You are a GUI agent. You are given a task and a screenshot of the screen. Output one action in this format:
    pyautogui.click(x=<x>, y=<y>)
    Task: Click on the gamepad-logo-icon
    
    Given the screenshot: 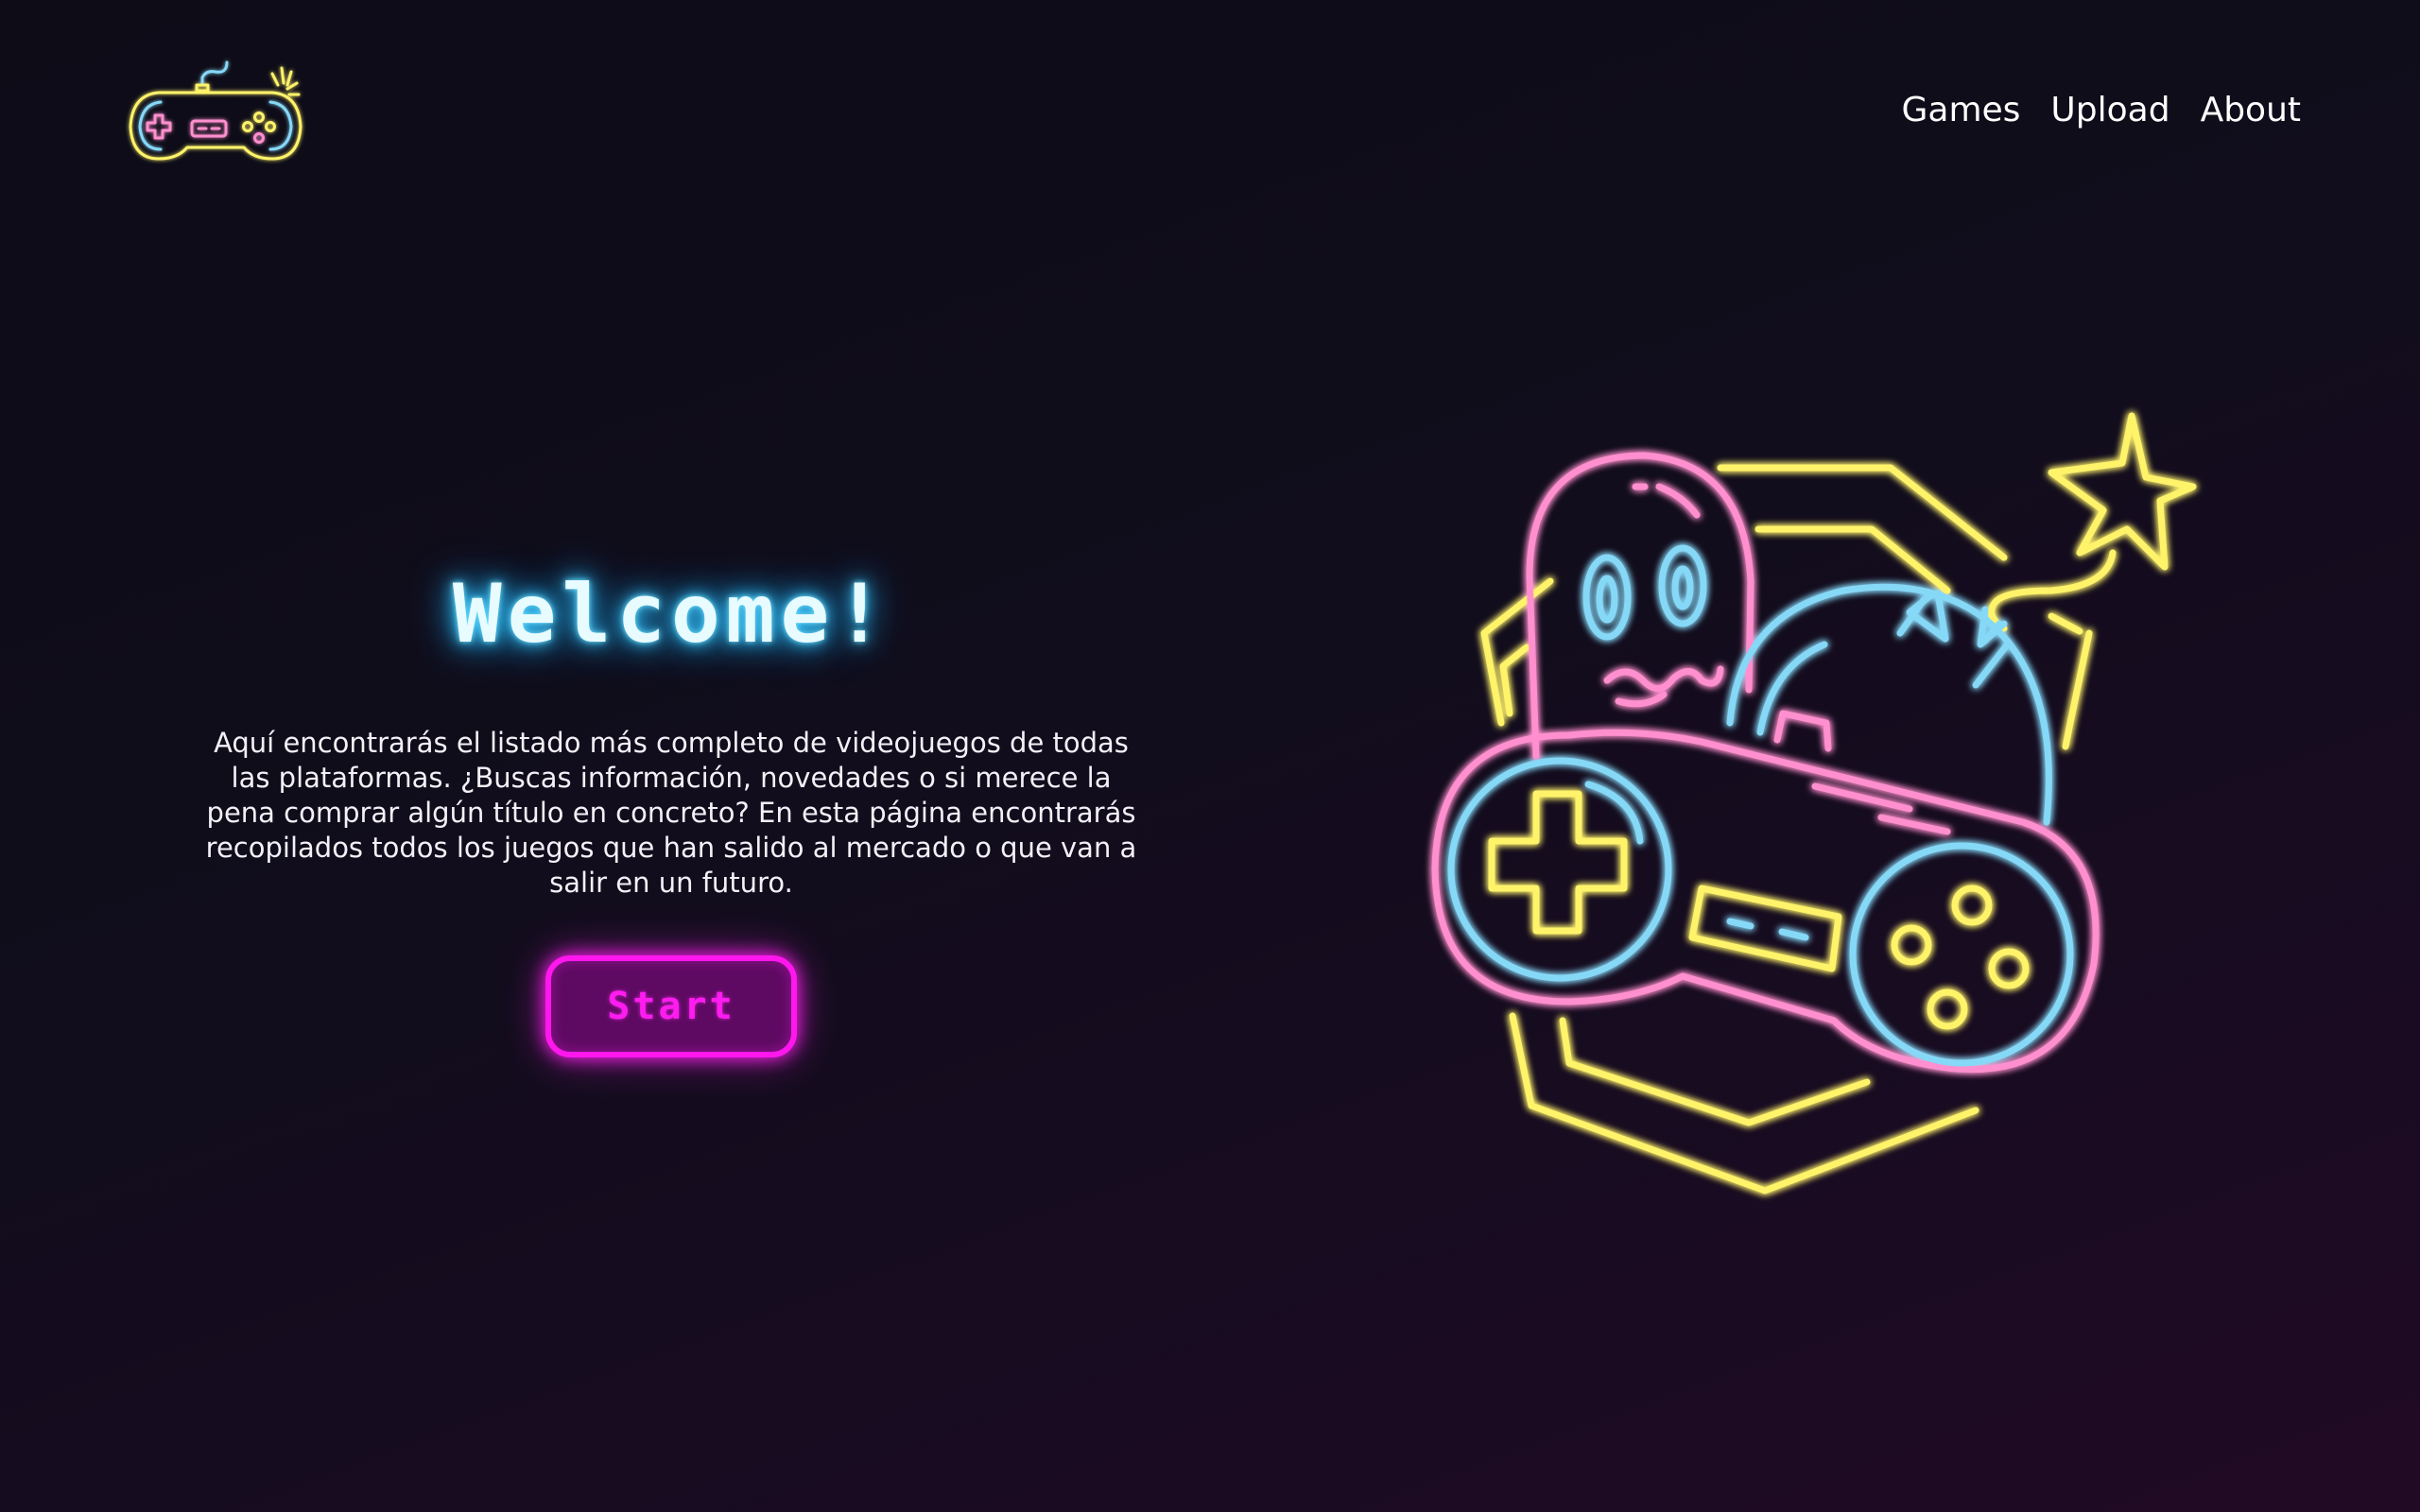 What is the action you would take?
    pyautogui.click(x=215, y=111)
    